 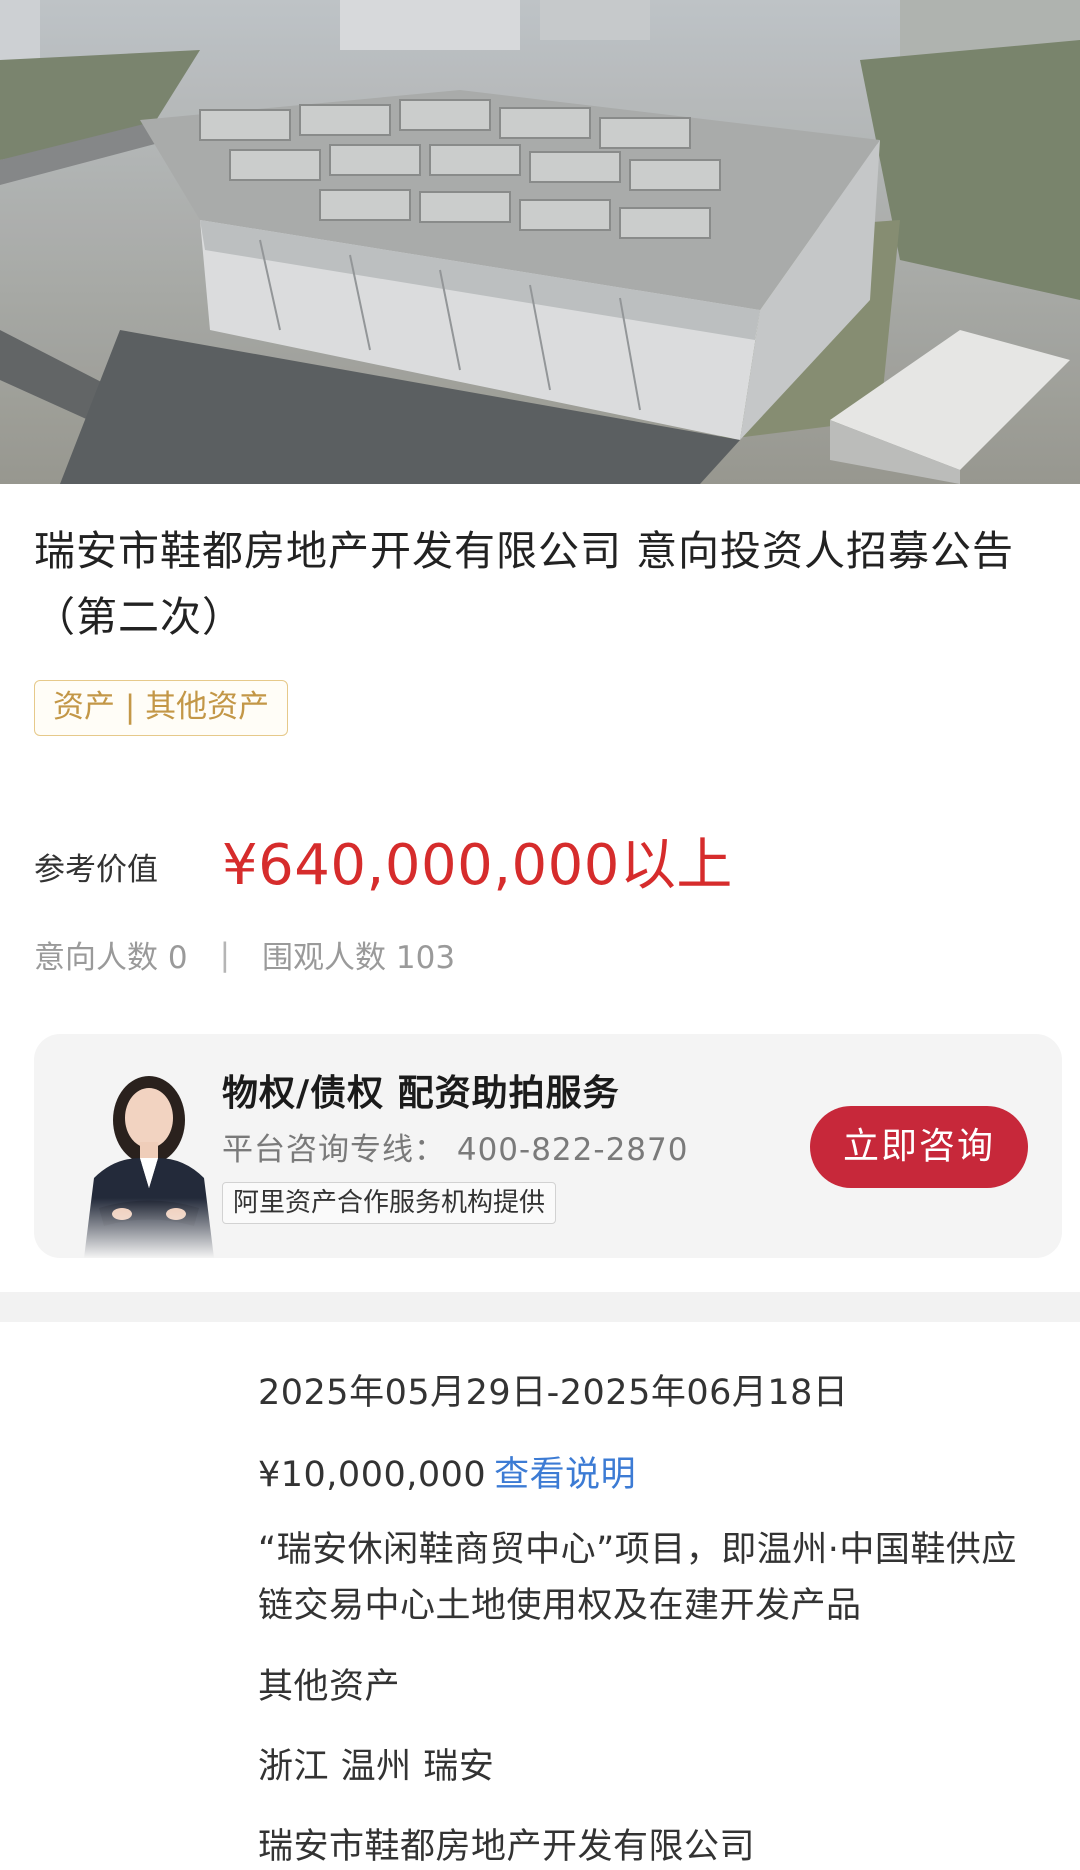 I want to click on consultant-avatar, so click(x=149, y=1158).